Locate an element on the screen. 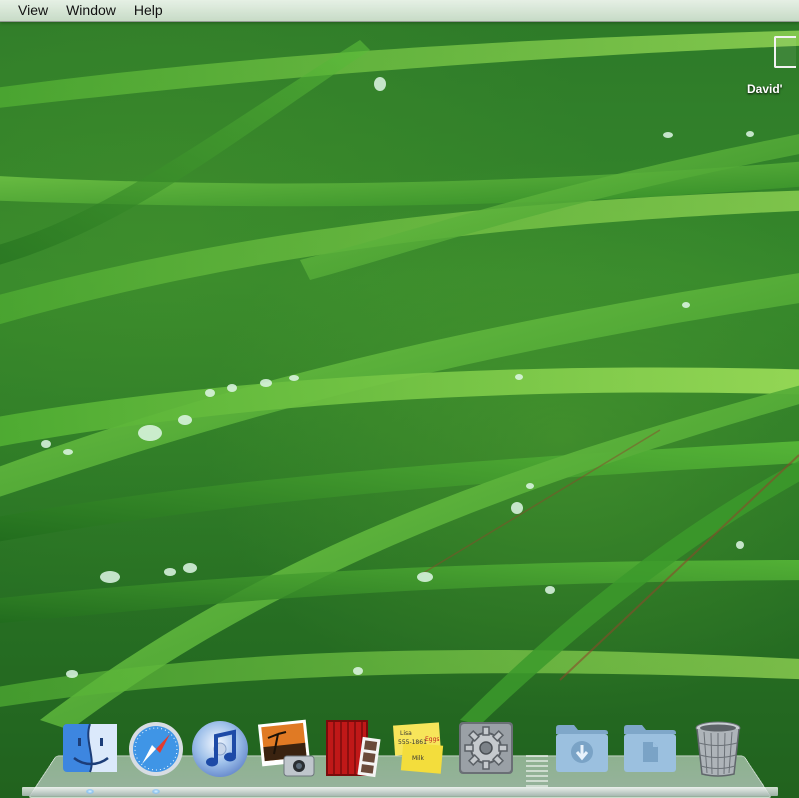 This screenshot has width=799, height=798. iphoto-icon is located at coordinates (286, 748).